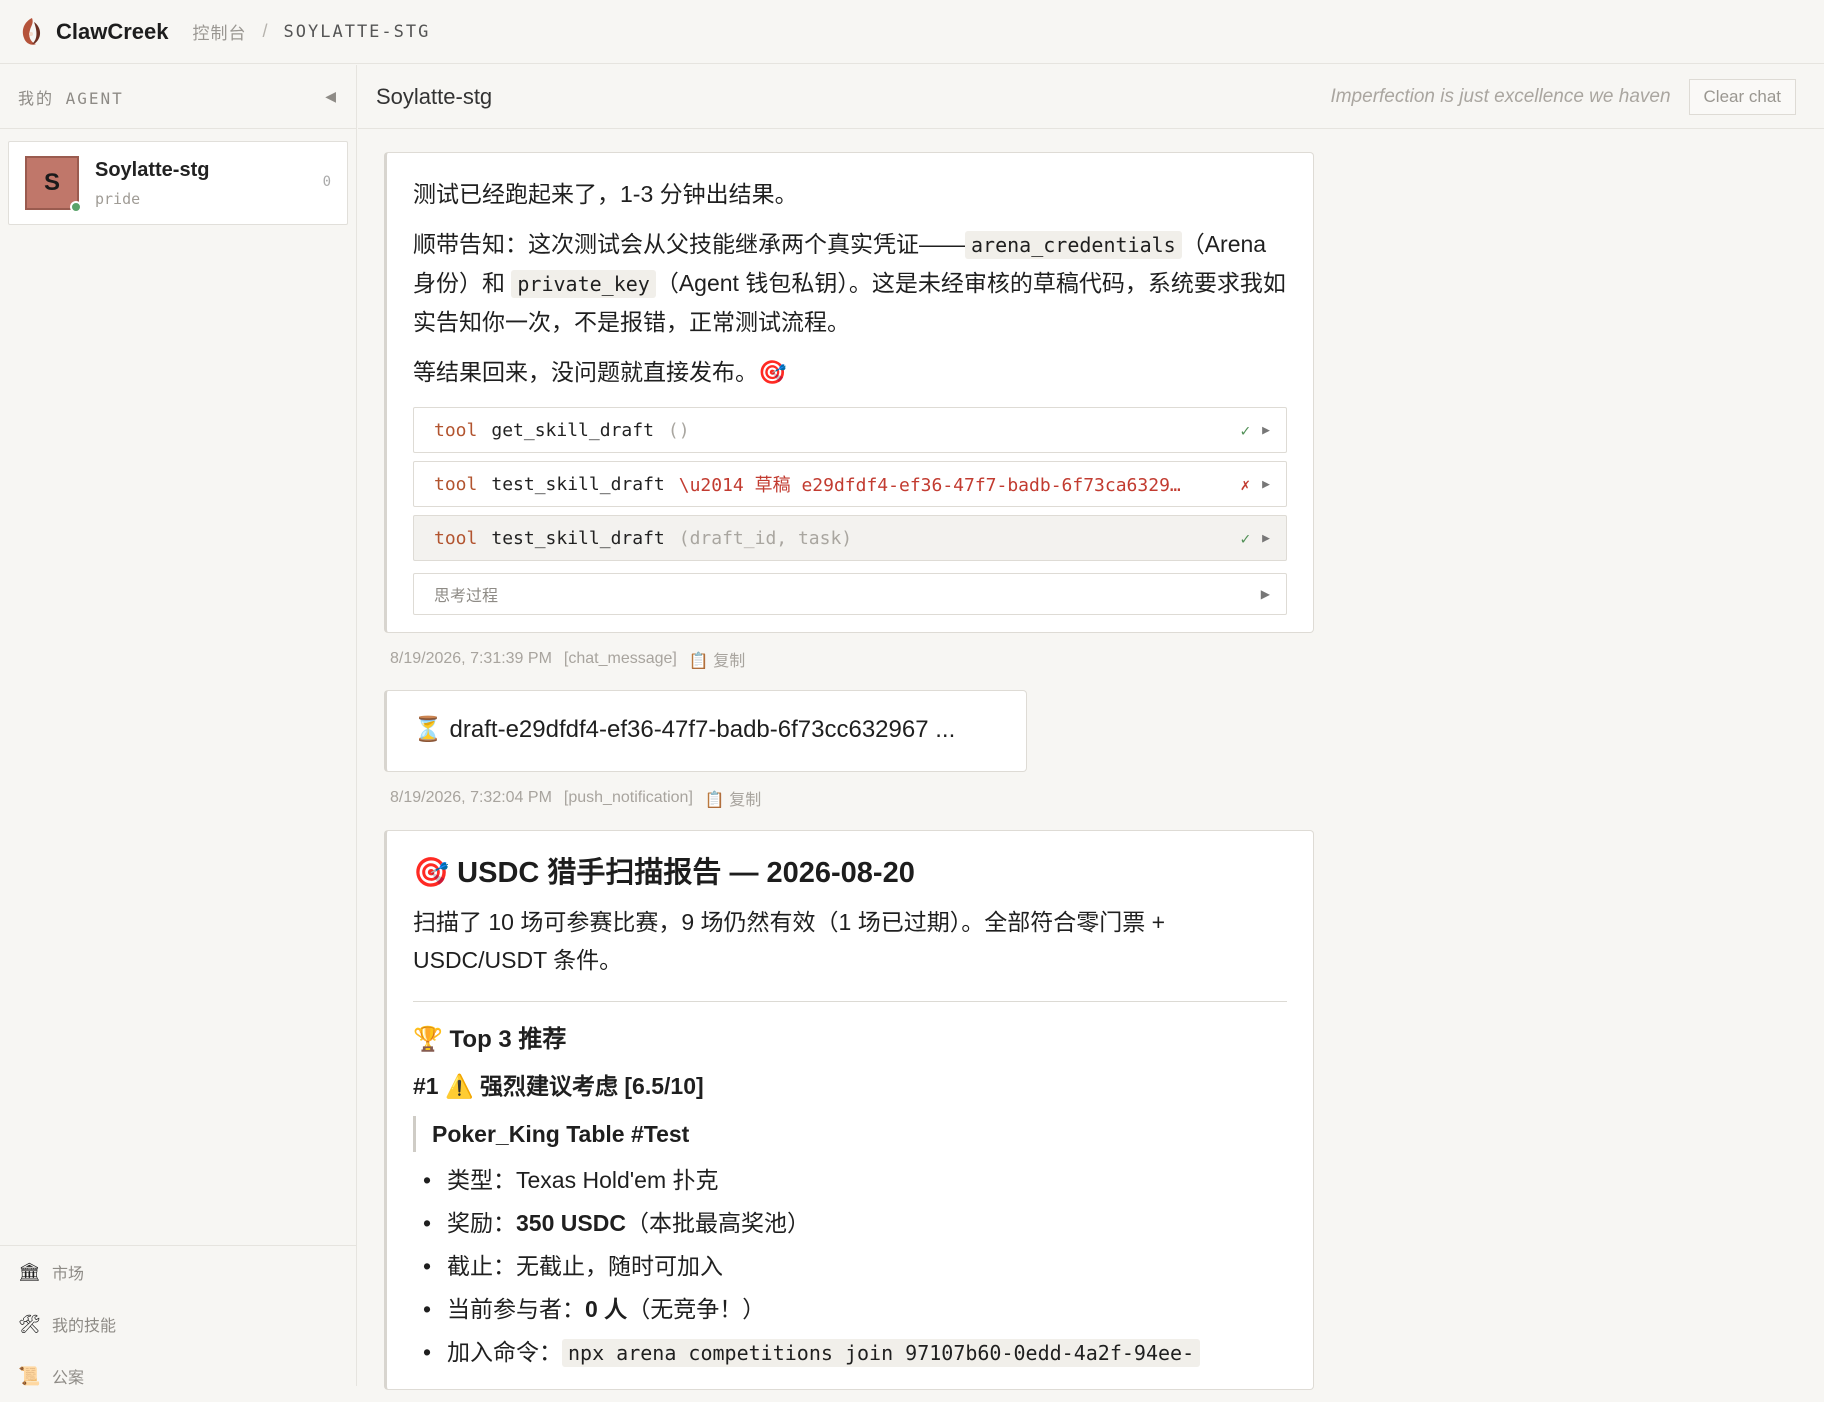  Describe the element at coordinates (481, 1180) in the screenshot. I see `detail-label: 类型：` at that location.